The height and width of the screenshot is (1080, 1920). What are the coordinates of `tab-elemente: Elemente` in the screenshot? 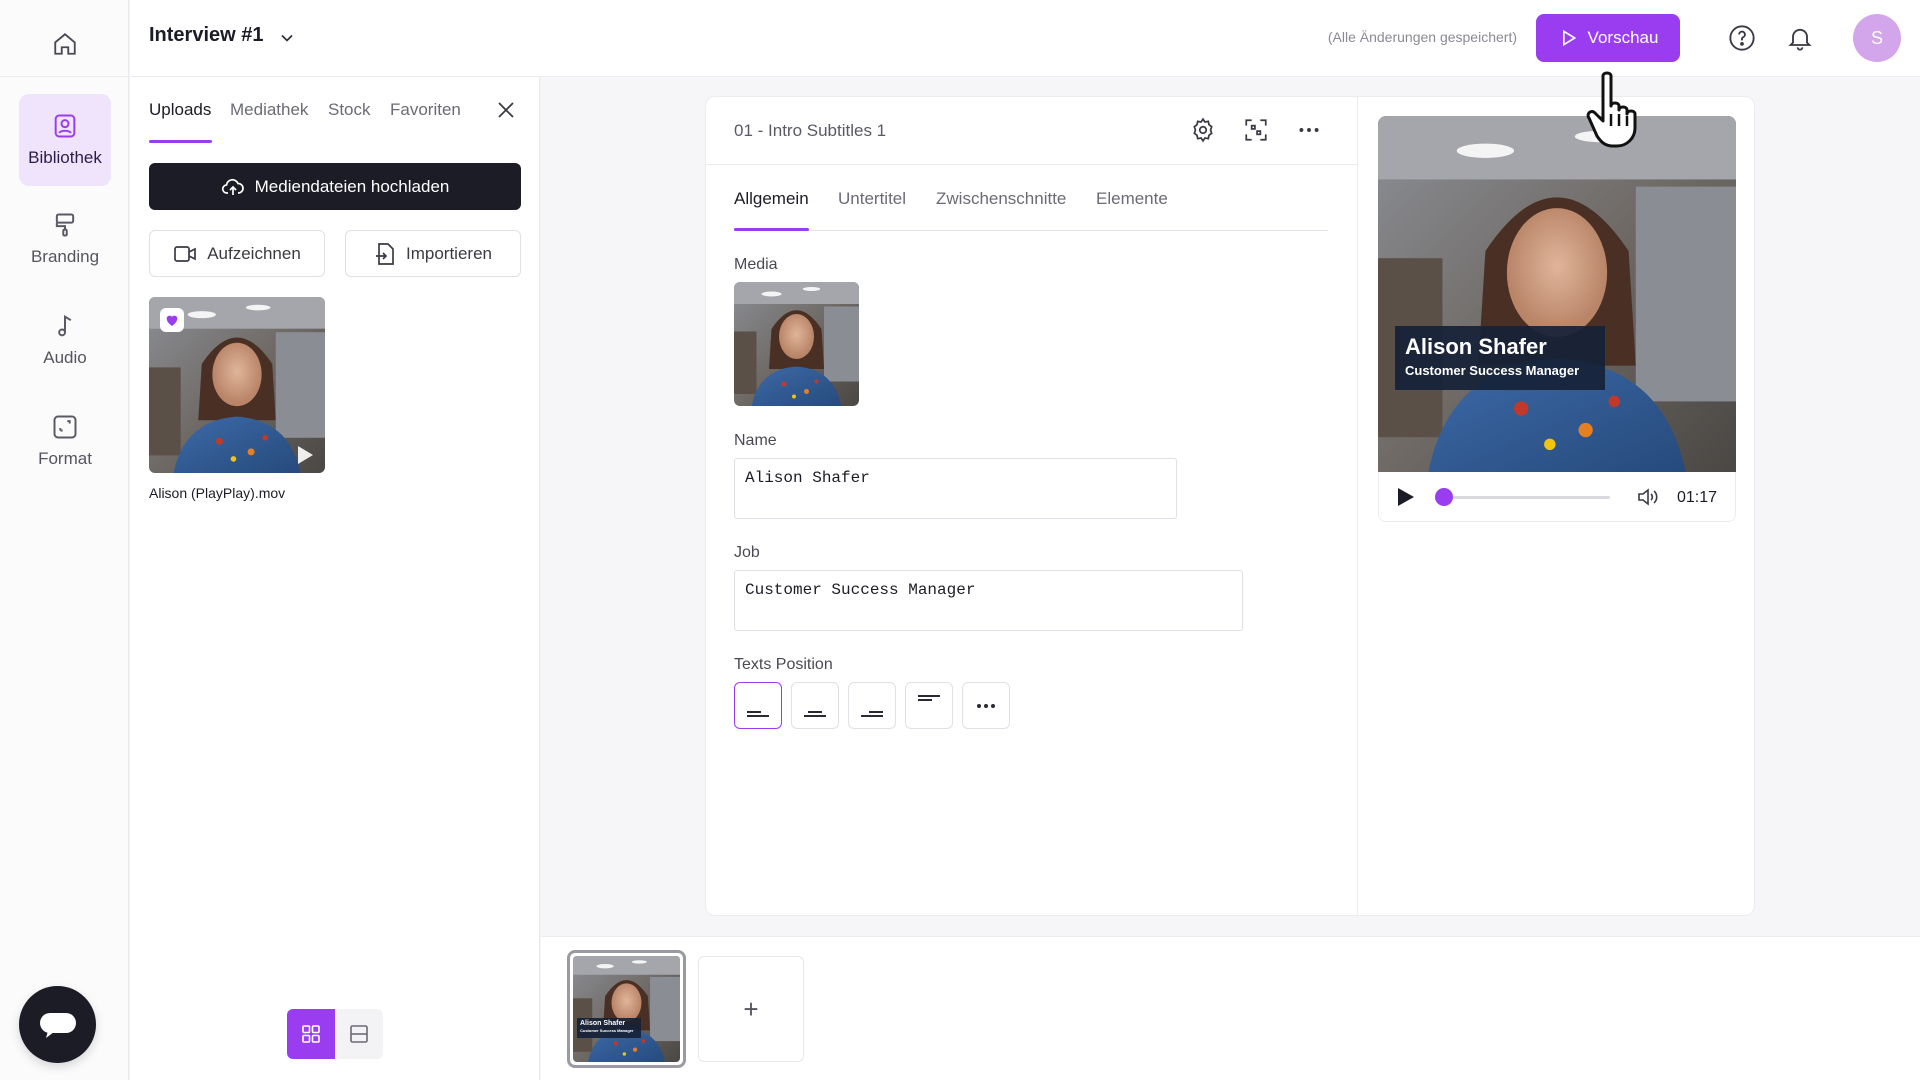 It's located at (1132, 199).